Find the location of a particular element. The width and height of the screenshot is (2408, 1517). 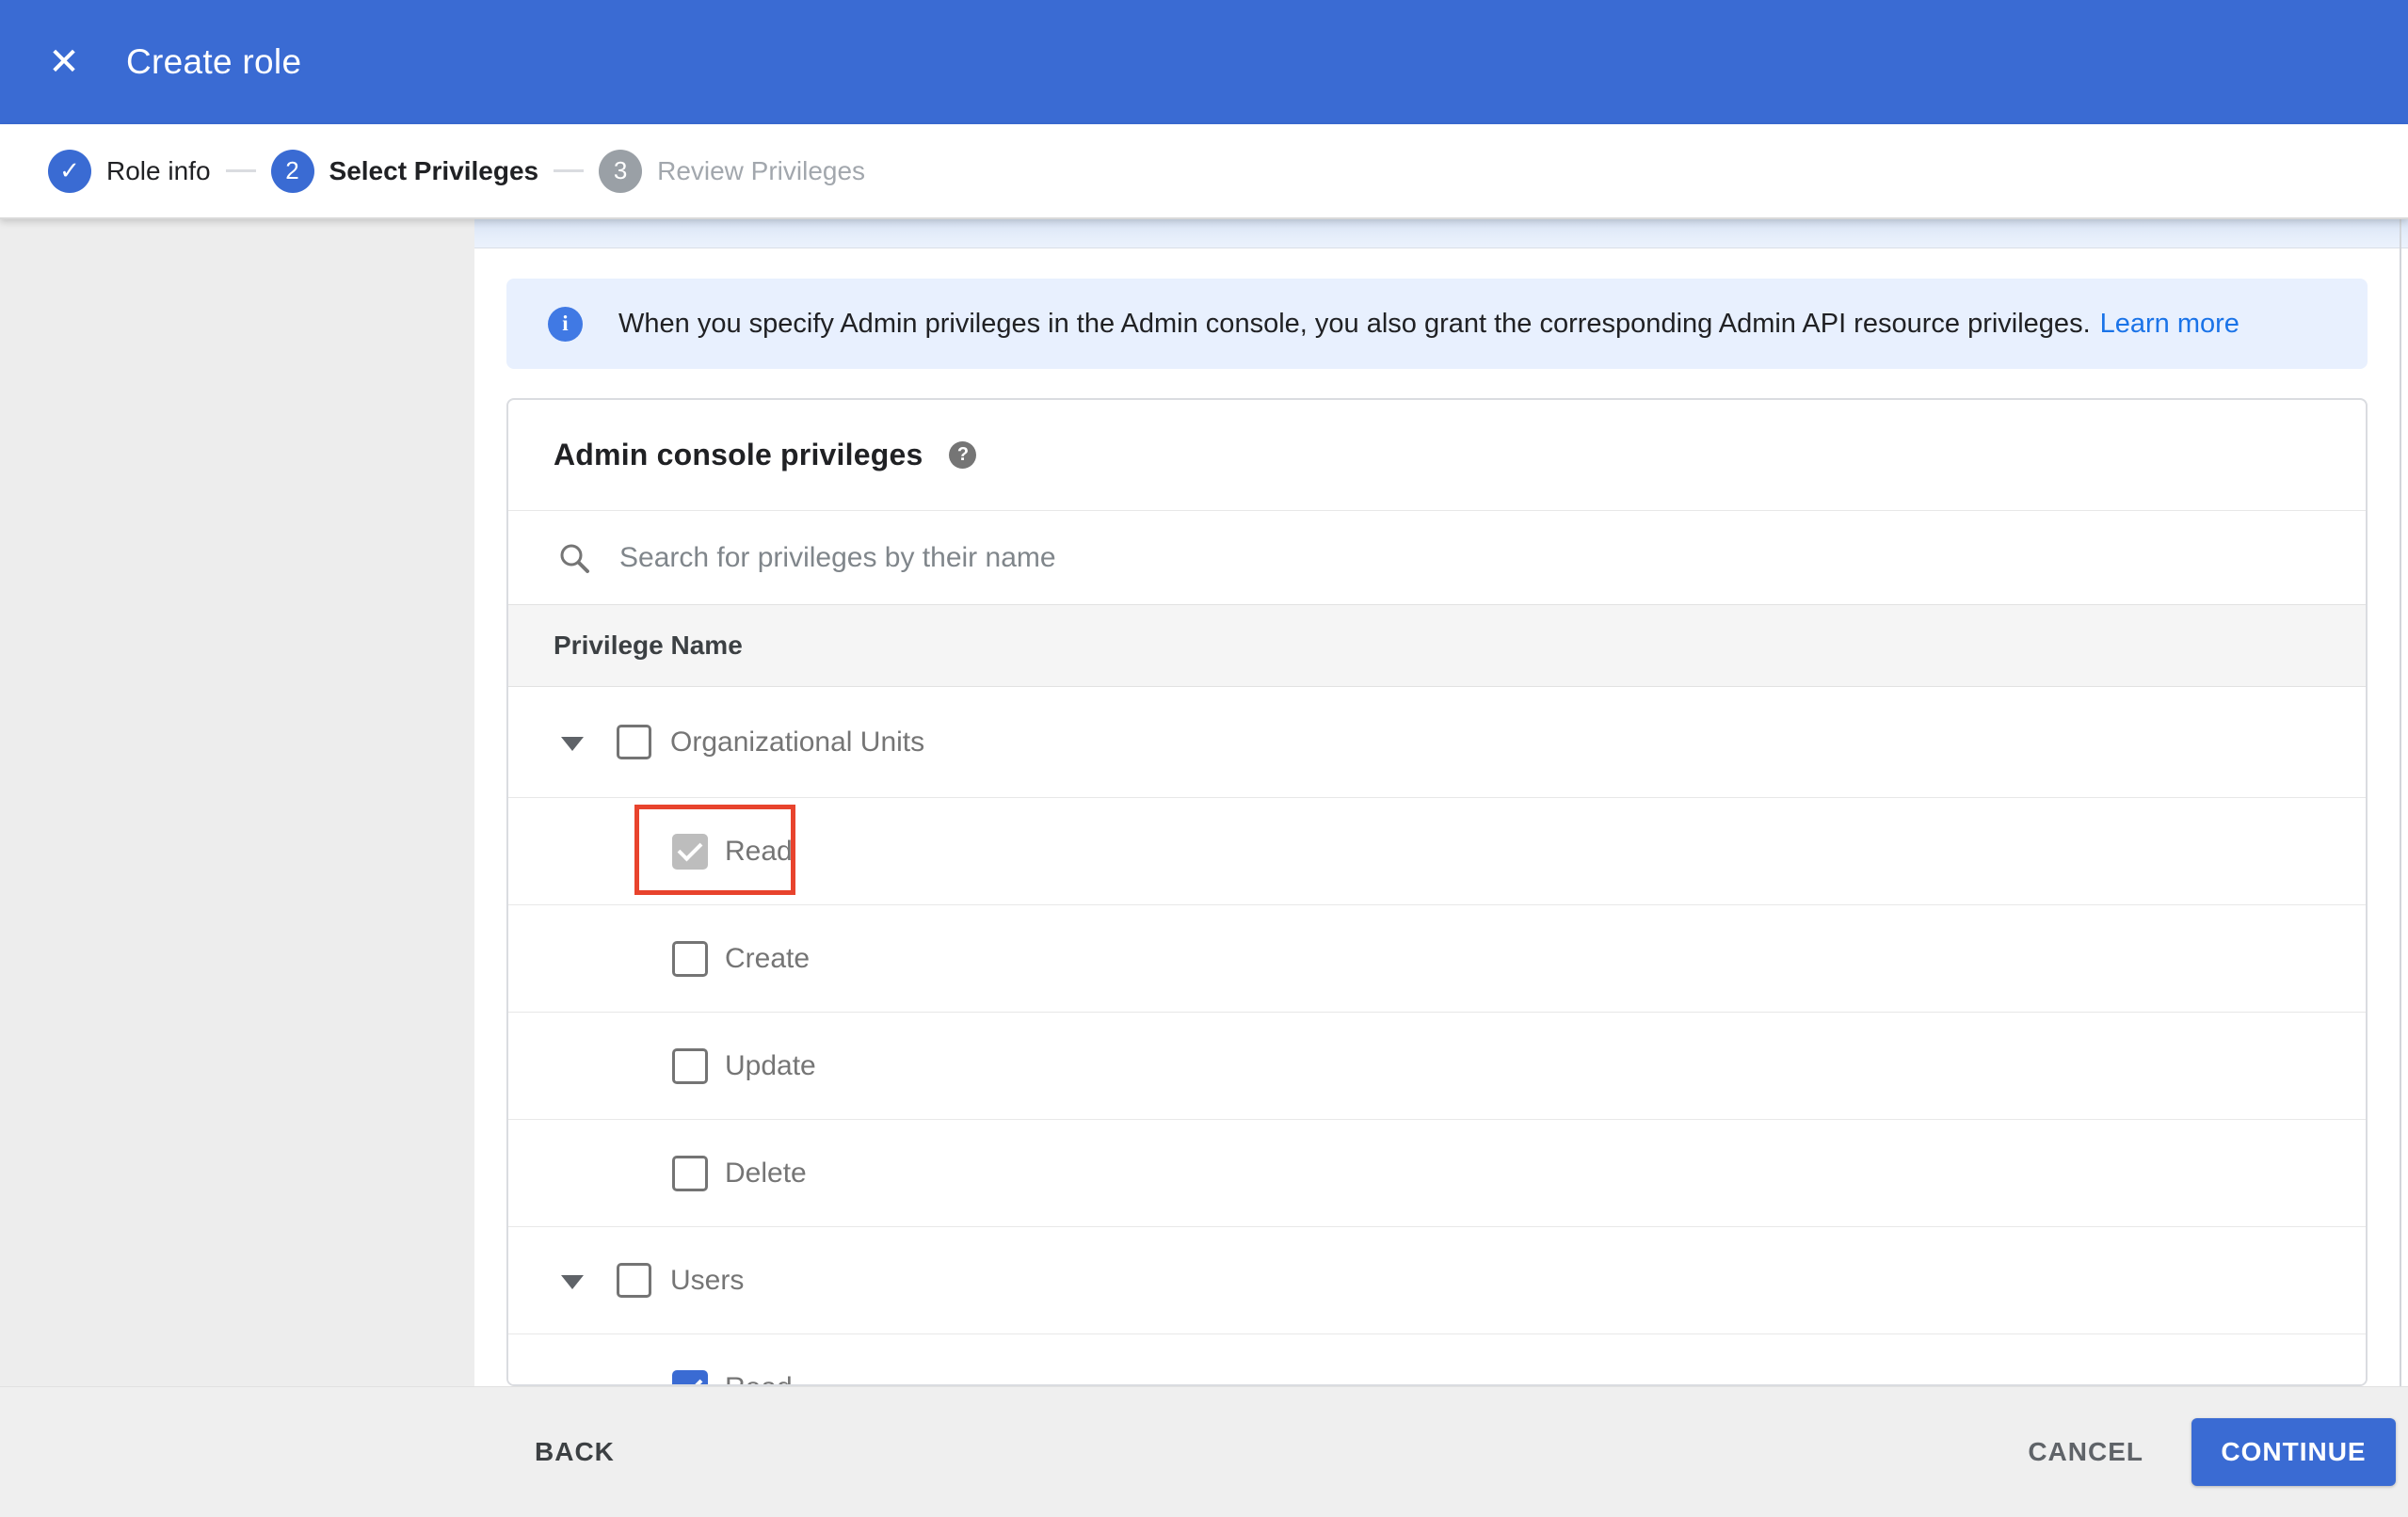

action-bar: BACK CANCEL CONTINUE is located at coordinates (1204, 1451).